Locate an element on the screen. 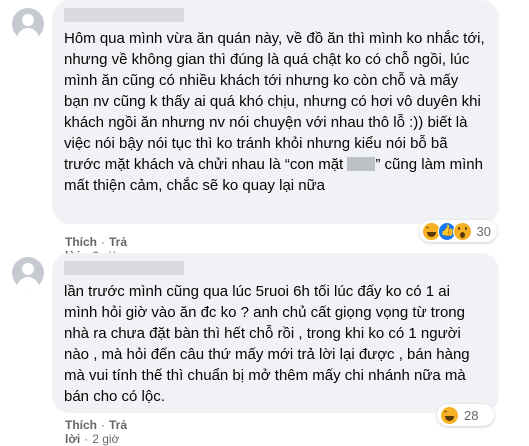  wow-reaction-icon is located at coordinates (462, 231).